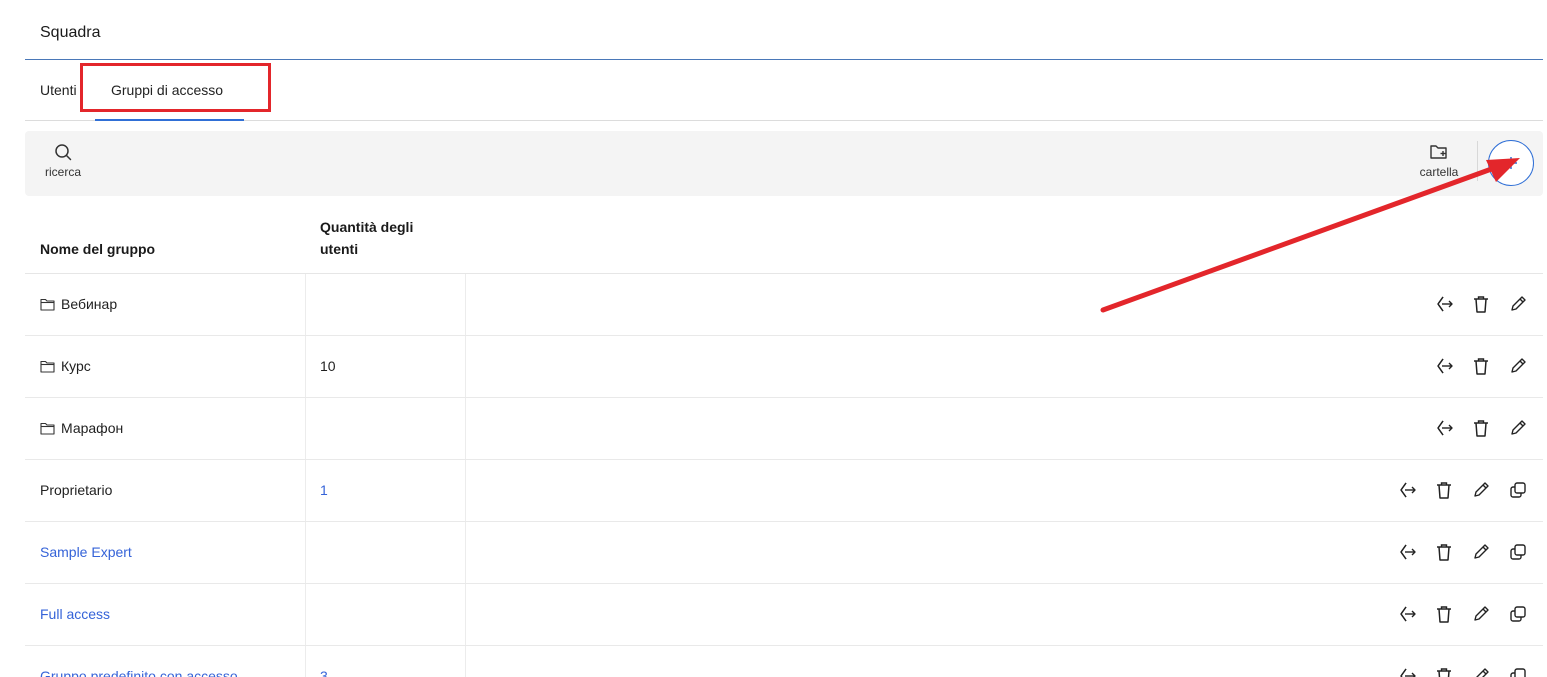  I want to click on active-tab-indicator, so click(169, 120).